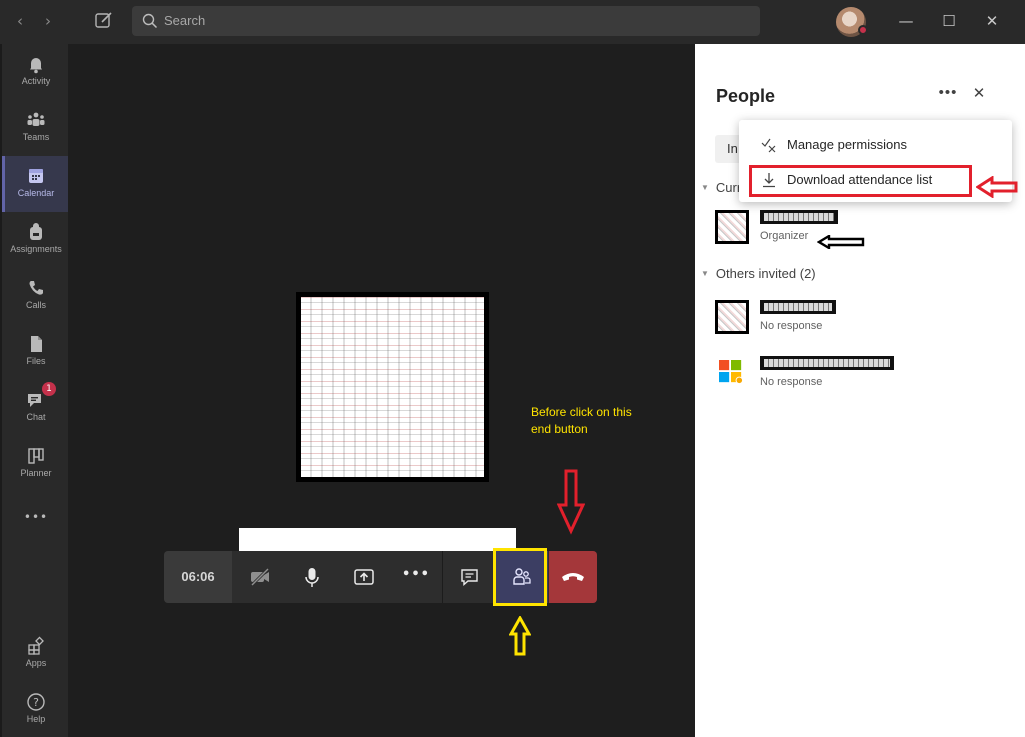 The width and height of the screenshot is (1025, 737). What do you see at coordinates (198, 577) in the screenshot?
I see `call-timer: 06:06` at bounding box center [198, 577].